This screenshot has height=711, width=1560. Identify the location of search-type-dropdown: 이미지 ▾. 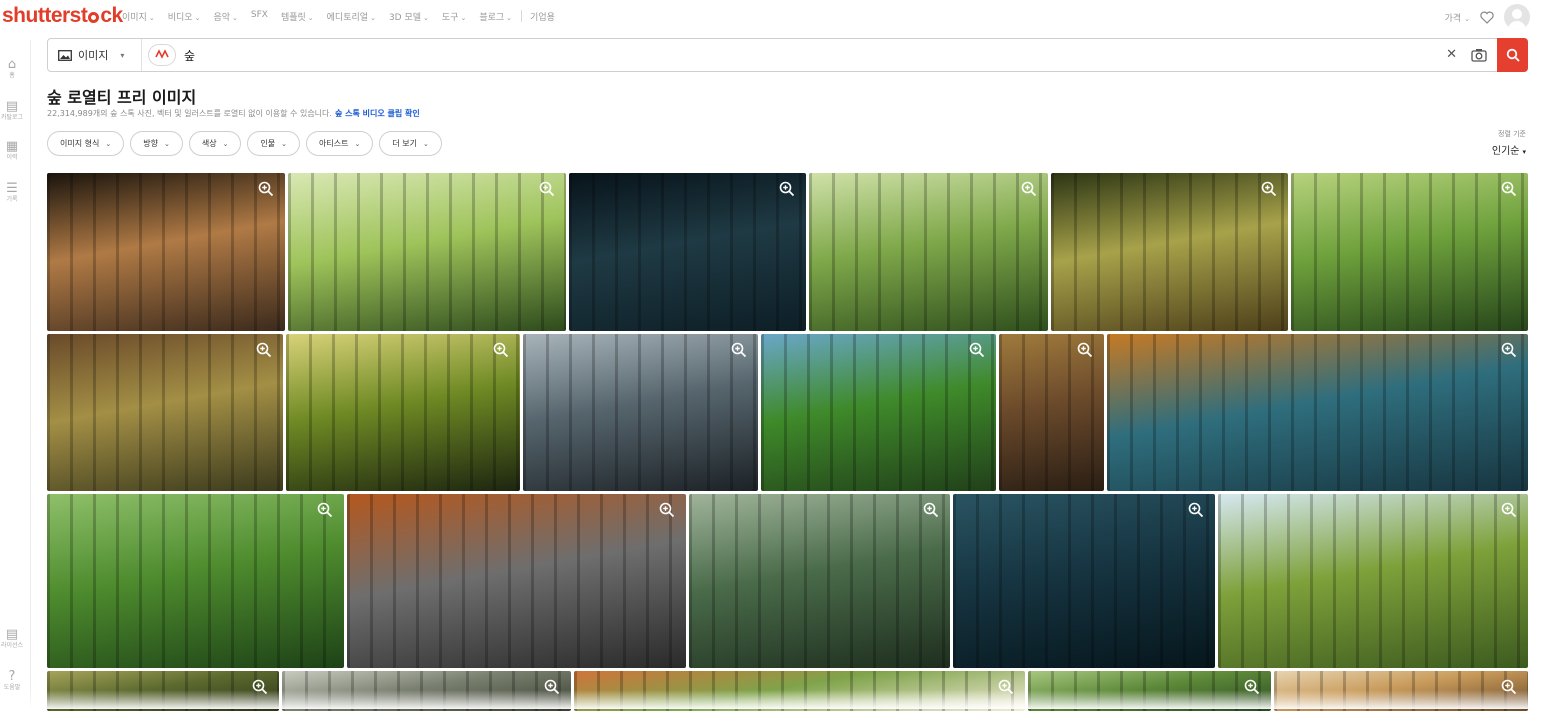
(95, 55).